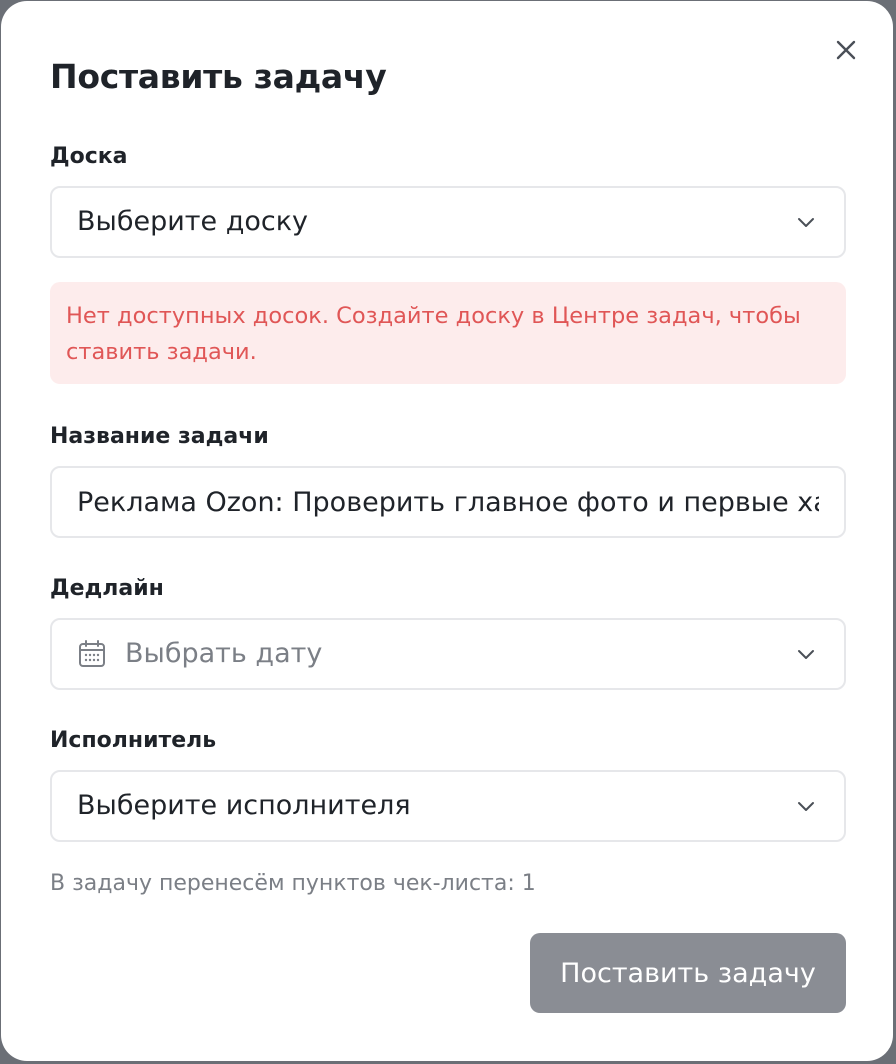  I want to click on board-select-value: Выберите доску, so click(193, 221).